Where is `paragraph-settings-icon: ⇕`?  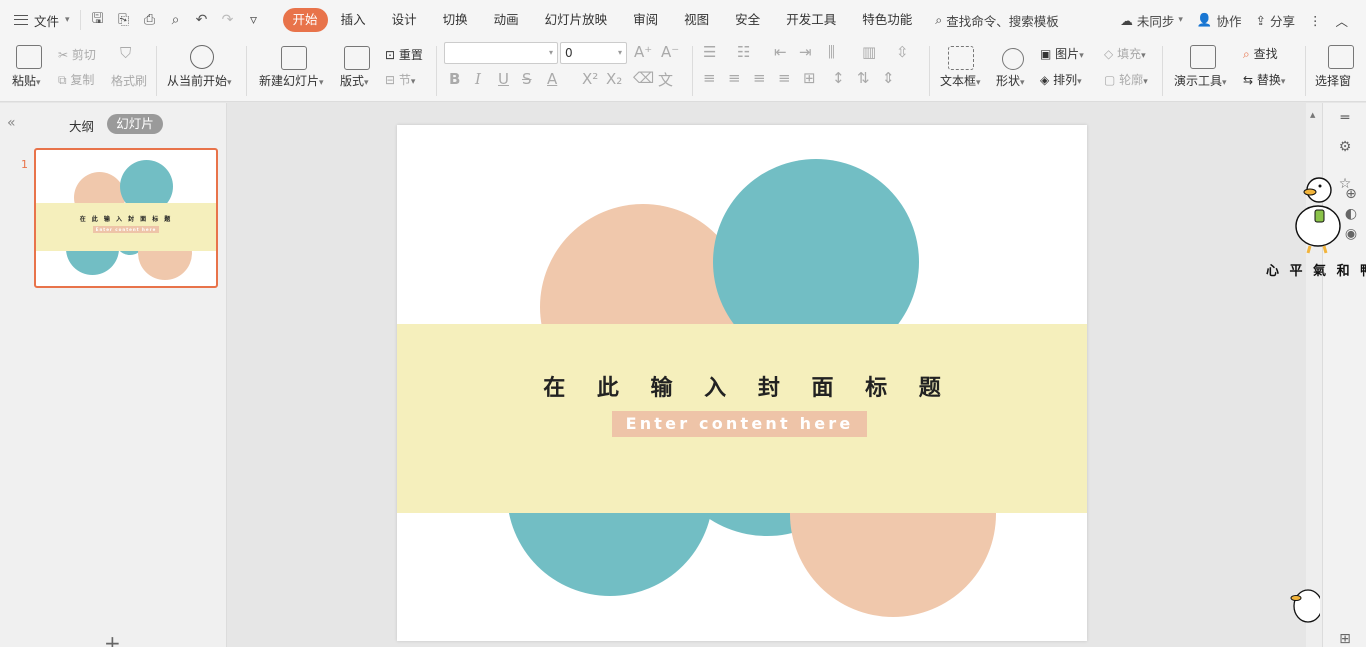
paragraph-settings-icon: ⇕ is located at coordinates (888, 78).